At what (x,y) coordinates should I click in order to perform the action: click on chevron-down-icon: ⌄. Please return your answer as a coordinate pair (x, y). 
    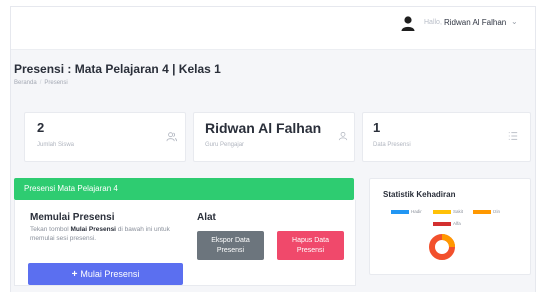
    Looking at the image, I should click on (514, 21).